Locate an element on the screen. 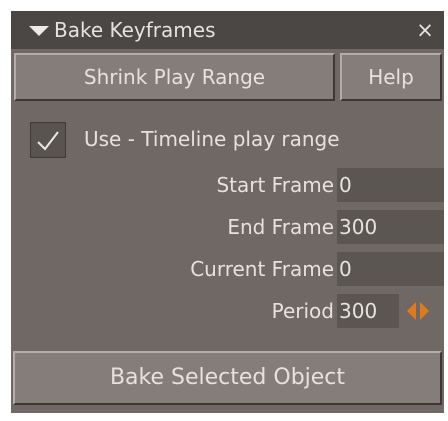 Image resolution: width=448 pixels, height=421 pixels. use-timeline-checkbox is located at coordinates (48, 140).